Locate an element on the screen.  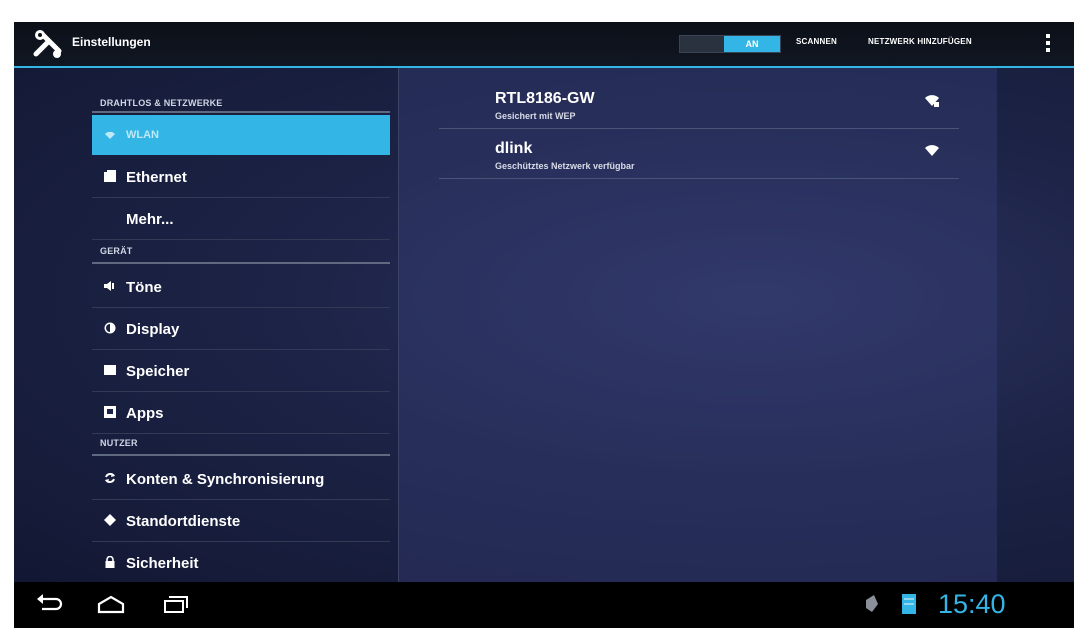
category-user: NUTZER is located at coordinates (119, 443).